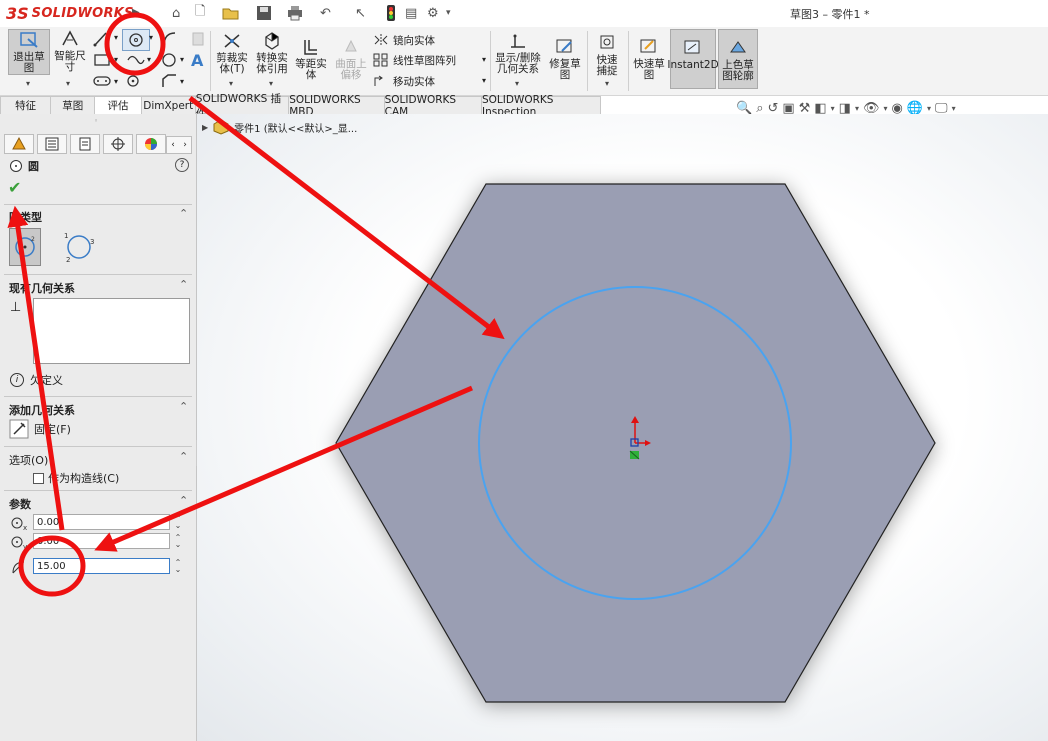 The width and height of the screenshot is (1048, 741). What do you see at coordinates (52, 566) in the screenshot?
I see `annotation-circle-radius-field` at bounding box center [52, 566].